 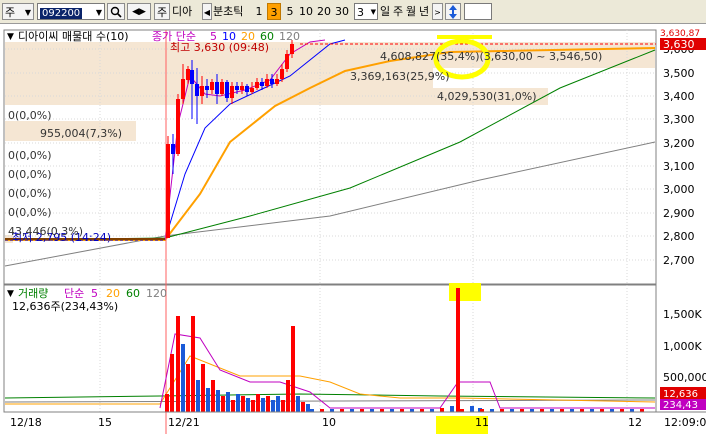 What do you see at coordinates (424, 11) in the screenshot?
I see `range-year: 년` at bounding box center [424, 11].